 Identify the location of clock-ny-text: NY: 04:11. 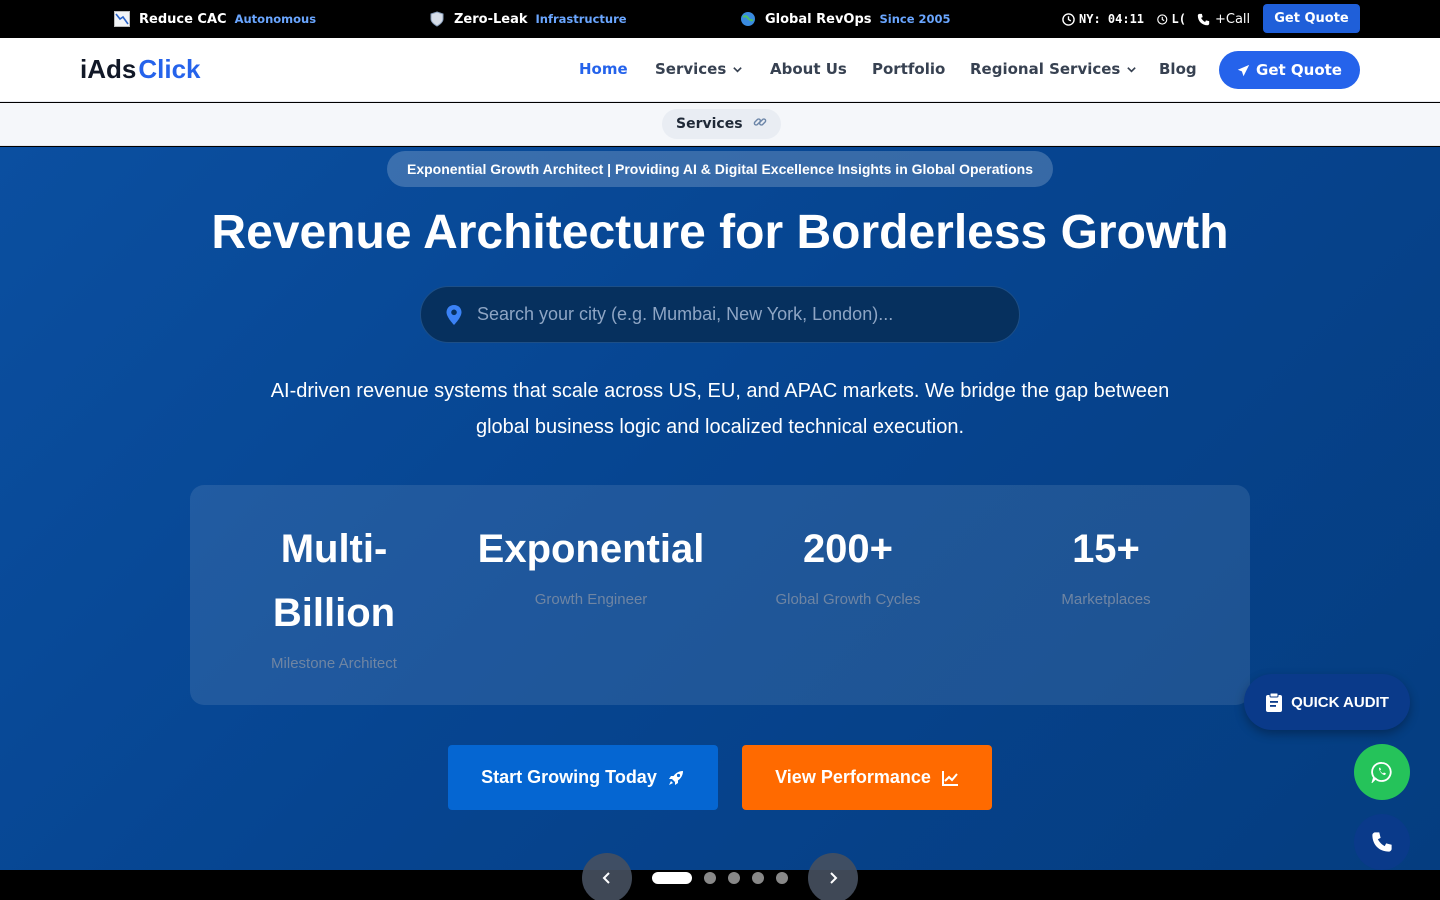
(1112, 19).